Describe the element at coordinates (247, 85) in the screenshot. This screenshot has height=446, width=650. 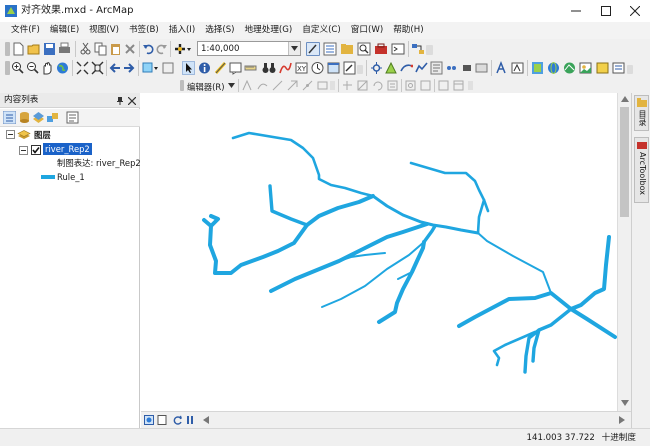
I see `edit-vertices-icon` at that location.